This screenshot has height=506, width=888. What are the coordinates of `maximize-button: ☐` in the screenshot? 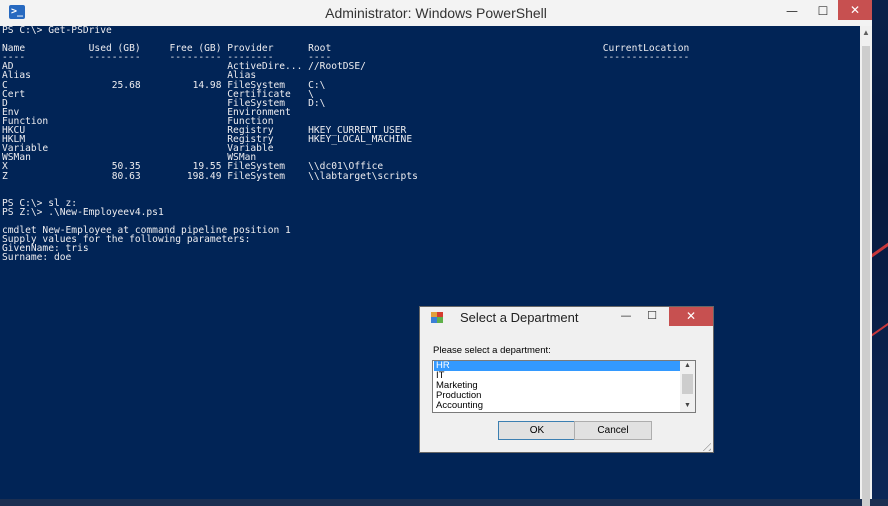 It's located at (823, 11).